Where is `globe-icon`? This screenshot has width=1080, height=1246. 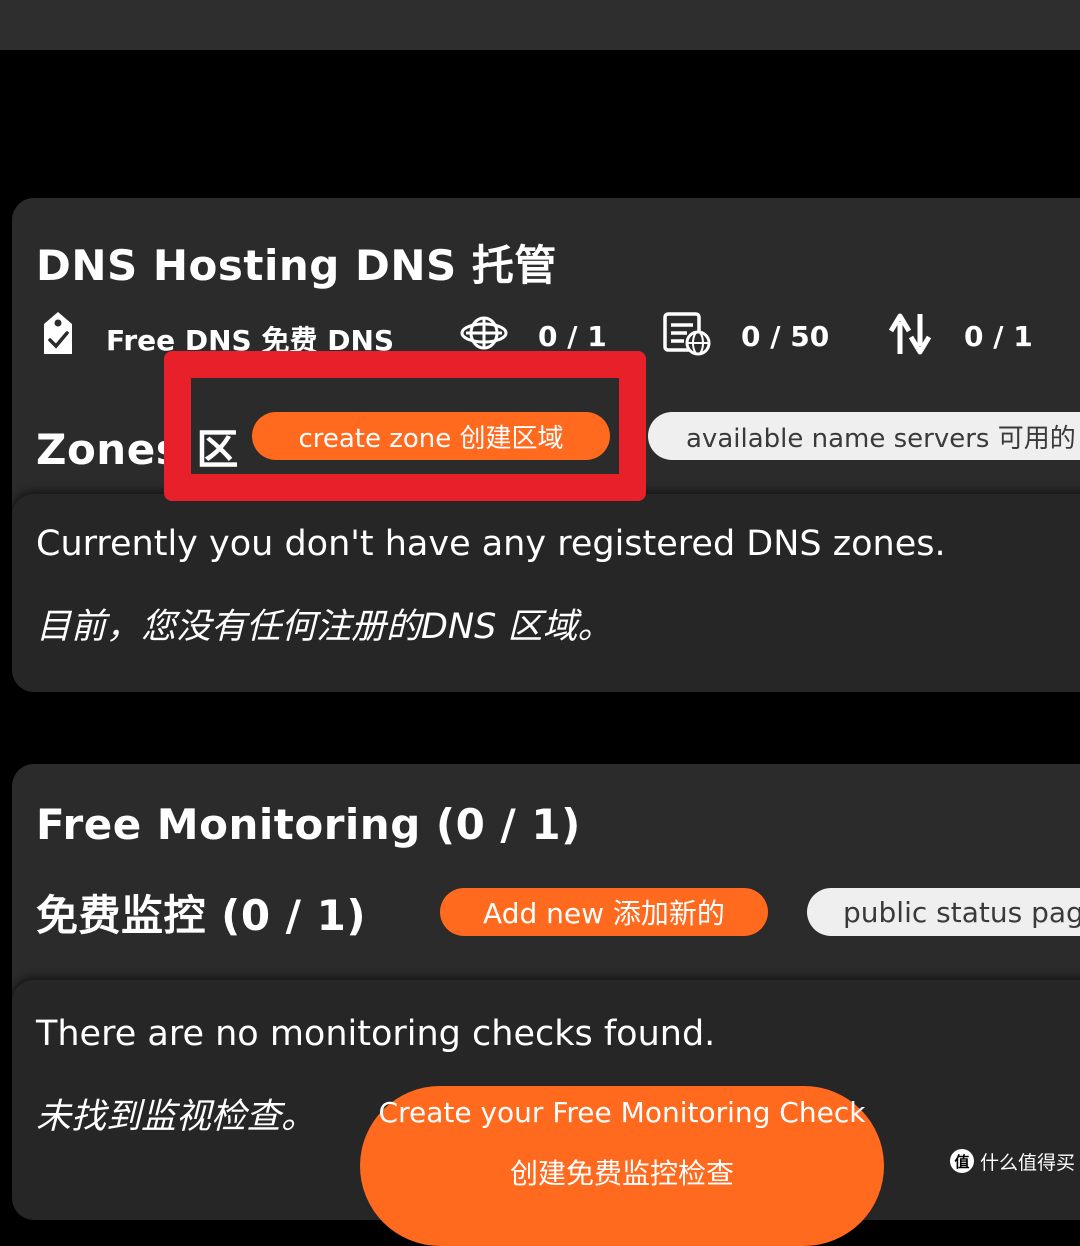
globe-icon is located at coordinates (484, 335).